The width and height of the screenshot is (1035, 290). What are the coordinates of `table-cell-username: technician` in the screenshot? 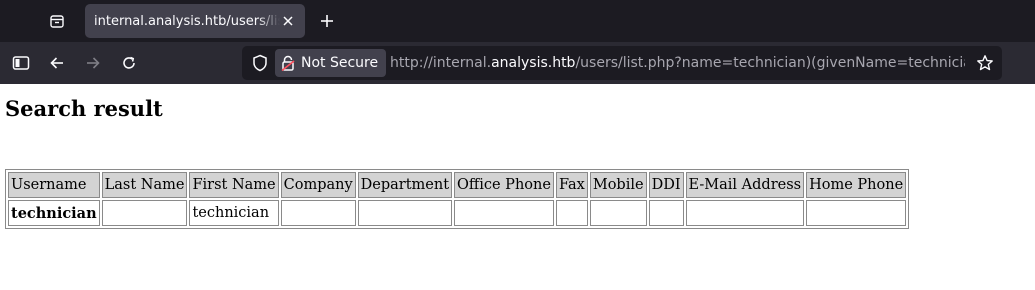 It's located at (54, 213).